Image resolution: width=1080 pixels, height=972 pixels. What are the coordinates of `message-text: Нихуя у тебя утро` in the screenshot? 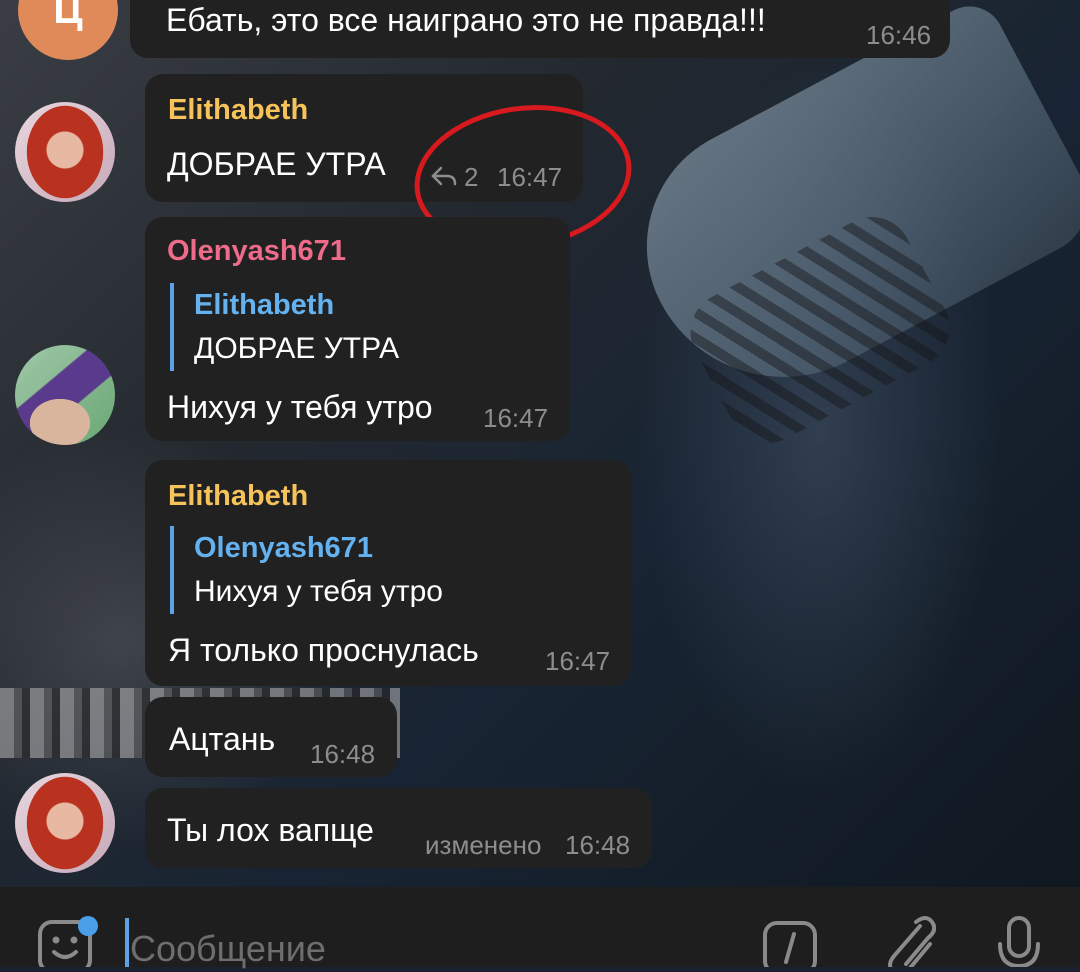 It's located at (300, 407).